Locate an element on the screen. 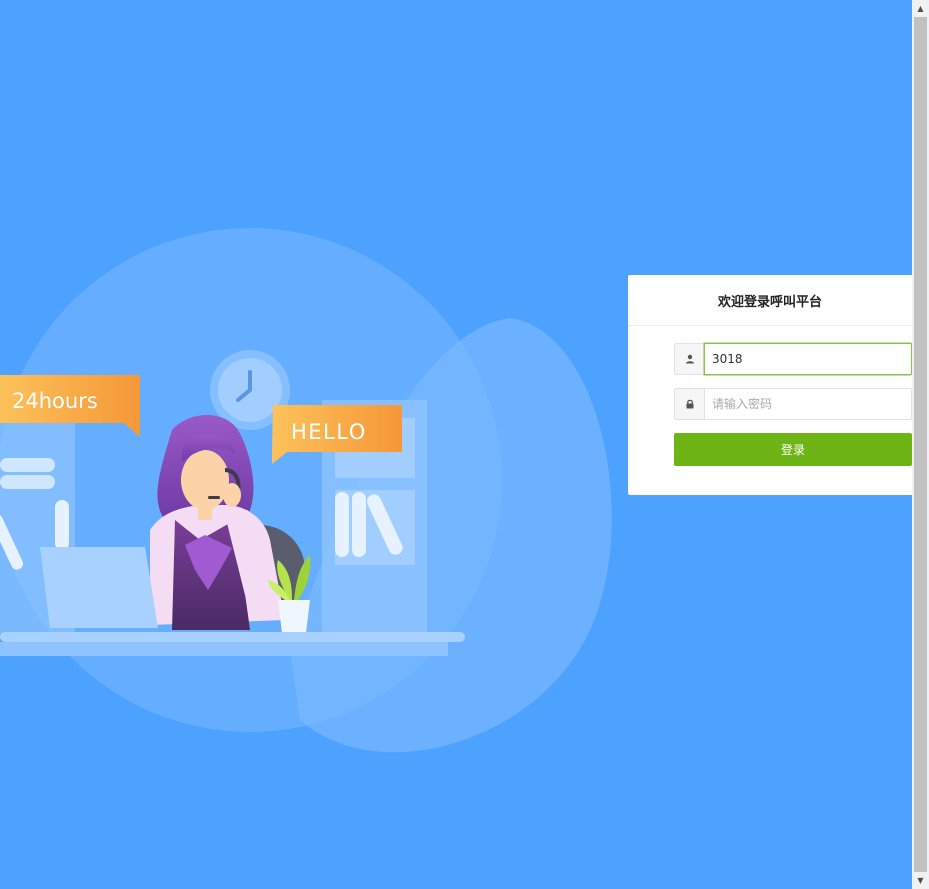  scroll-down-arrow-icon: ▼ is located at coordinates (920, 880).